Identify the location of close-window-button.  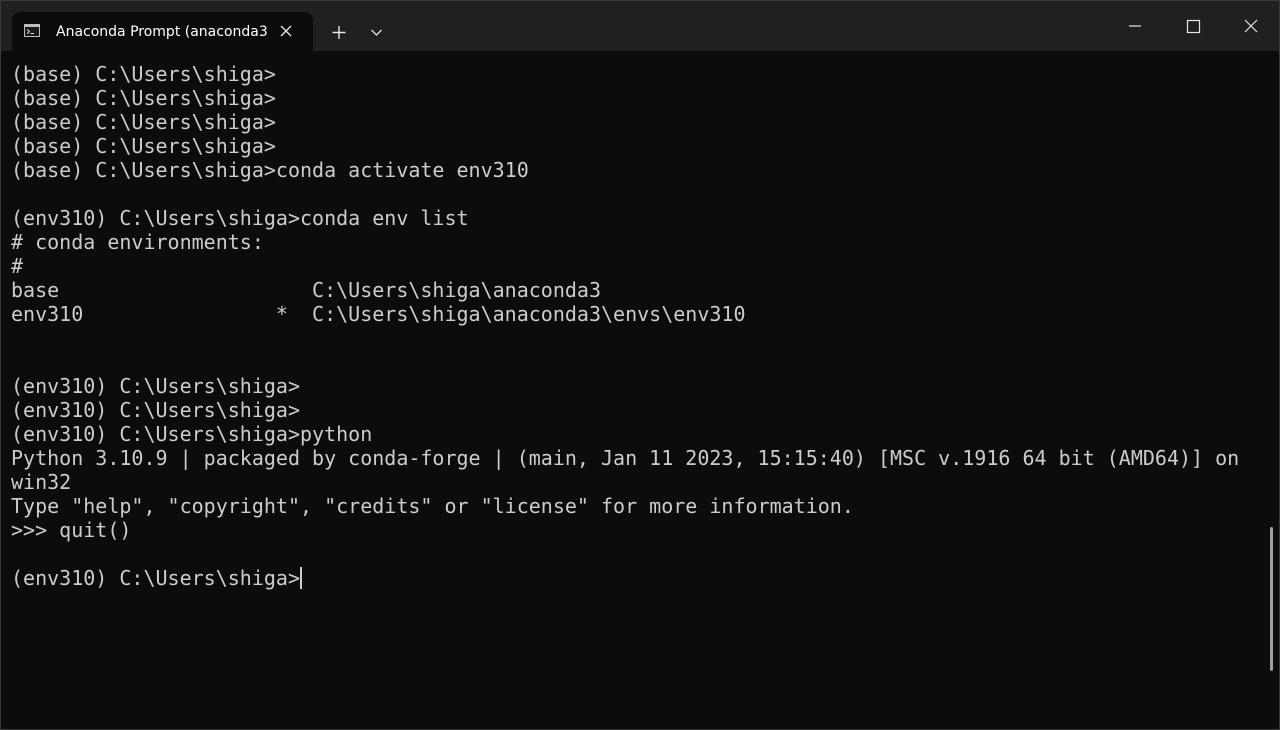
(1250, 26).